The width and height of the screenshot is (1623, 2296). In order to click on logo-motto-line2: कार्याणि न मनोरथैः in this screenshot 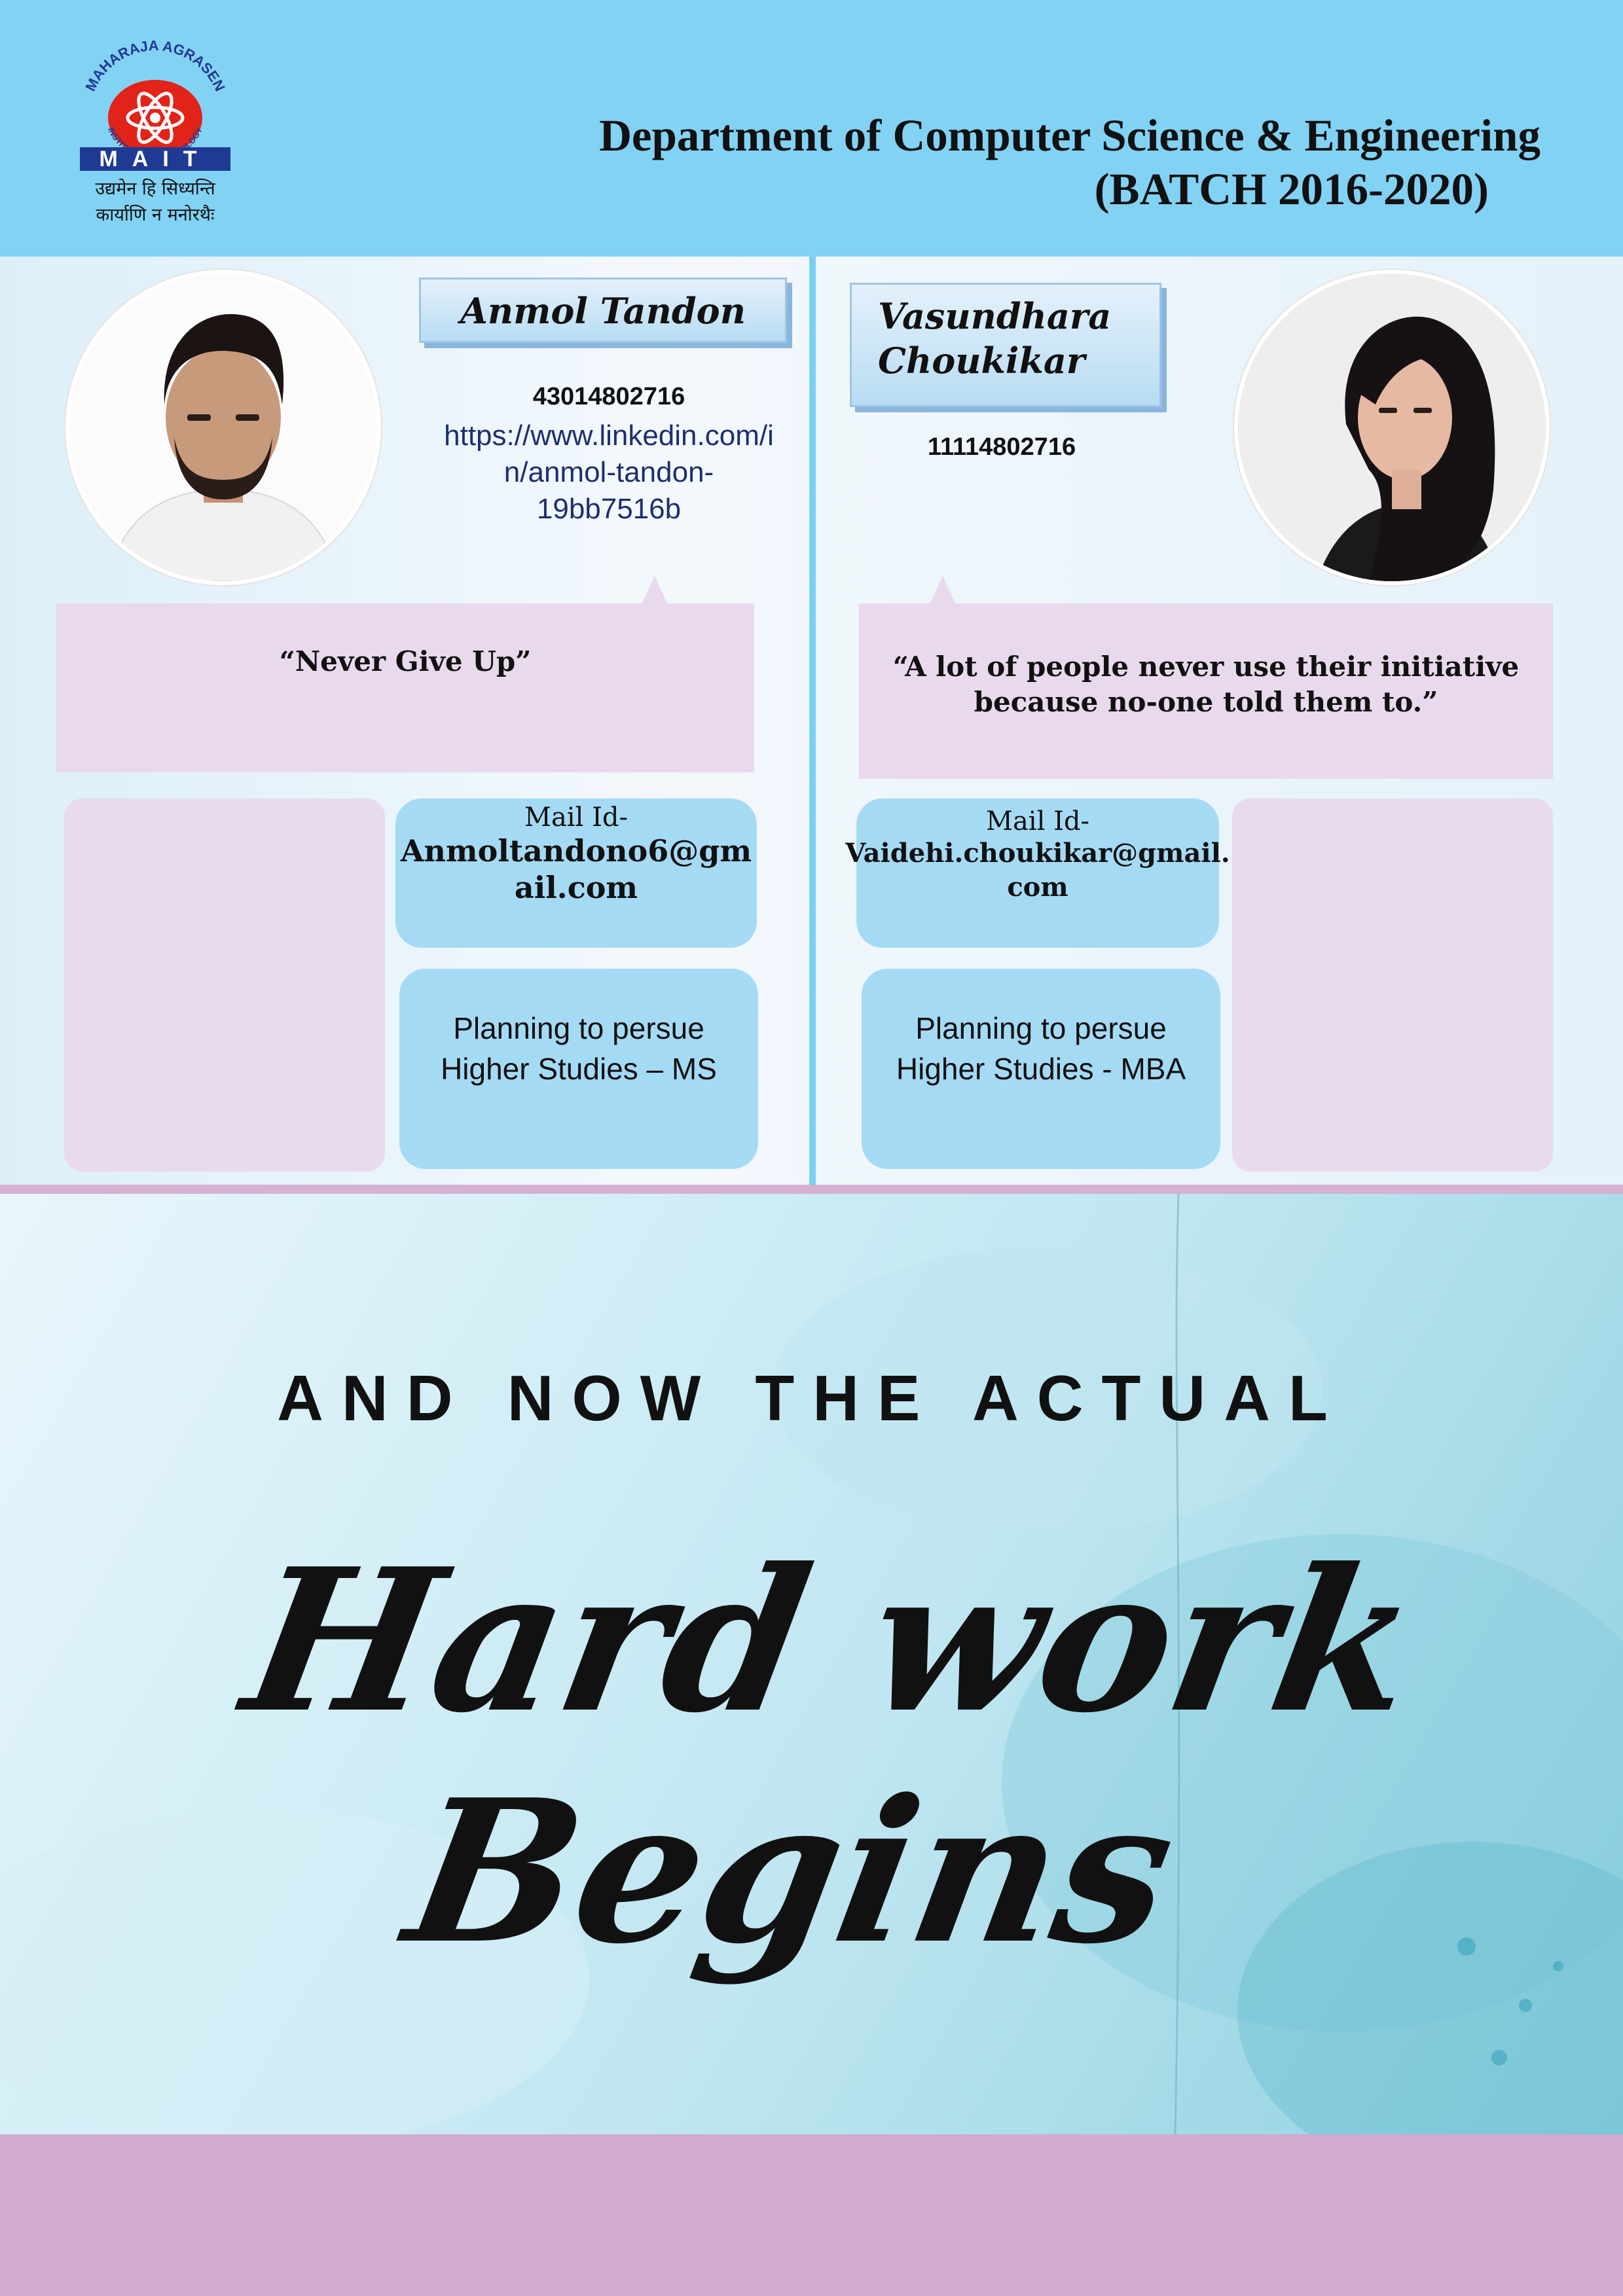, I will do `click(155, 214)`.